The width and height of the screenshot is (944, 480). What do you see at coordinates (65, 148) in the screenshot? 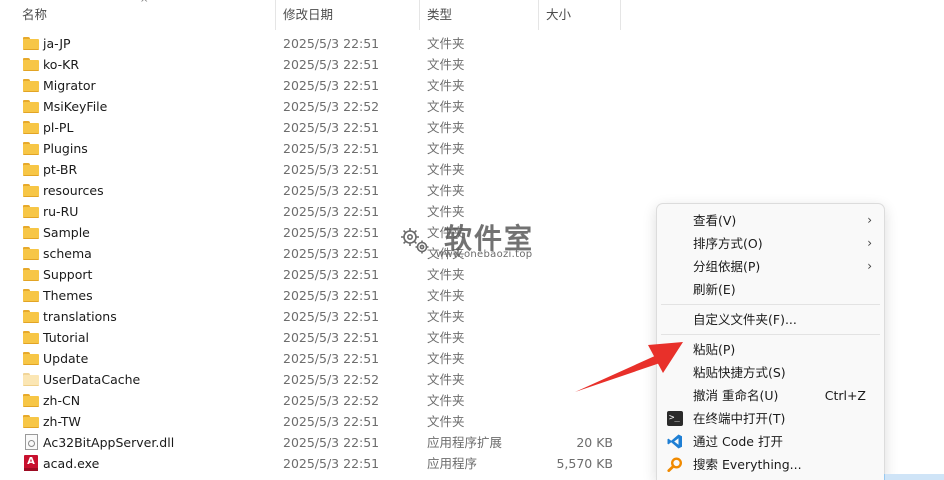
I see `file-name: Plugins` at bounding box center [65, 148].